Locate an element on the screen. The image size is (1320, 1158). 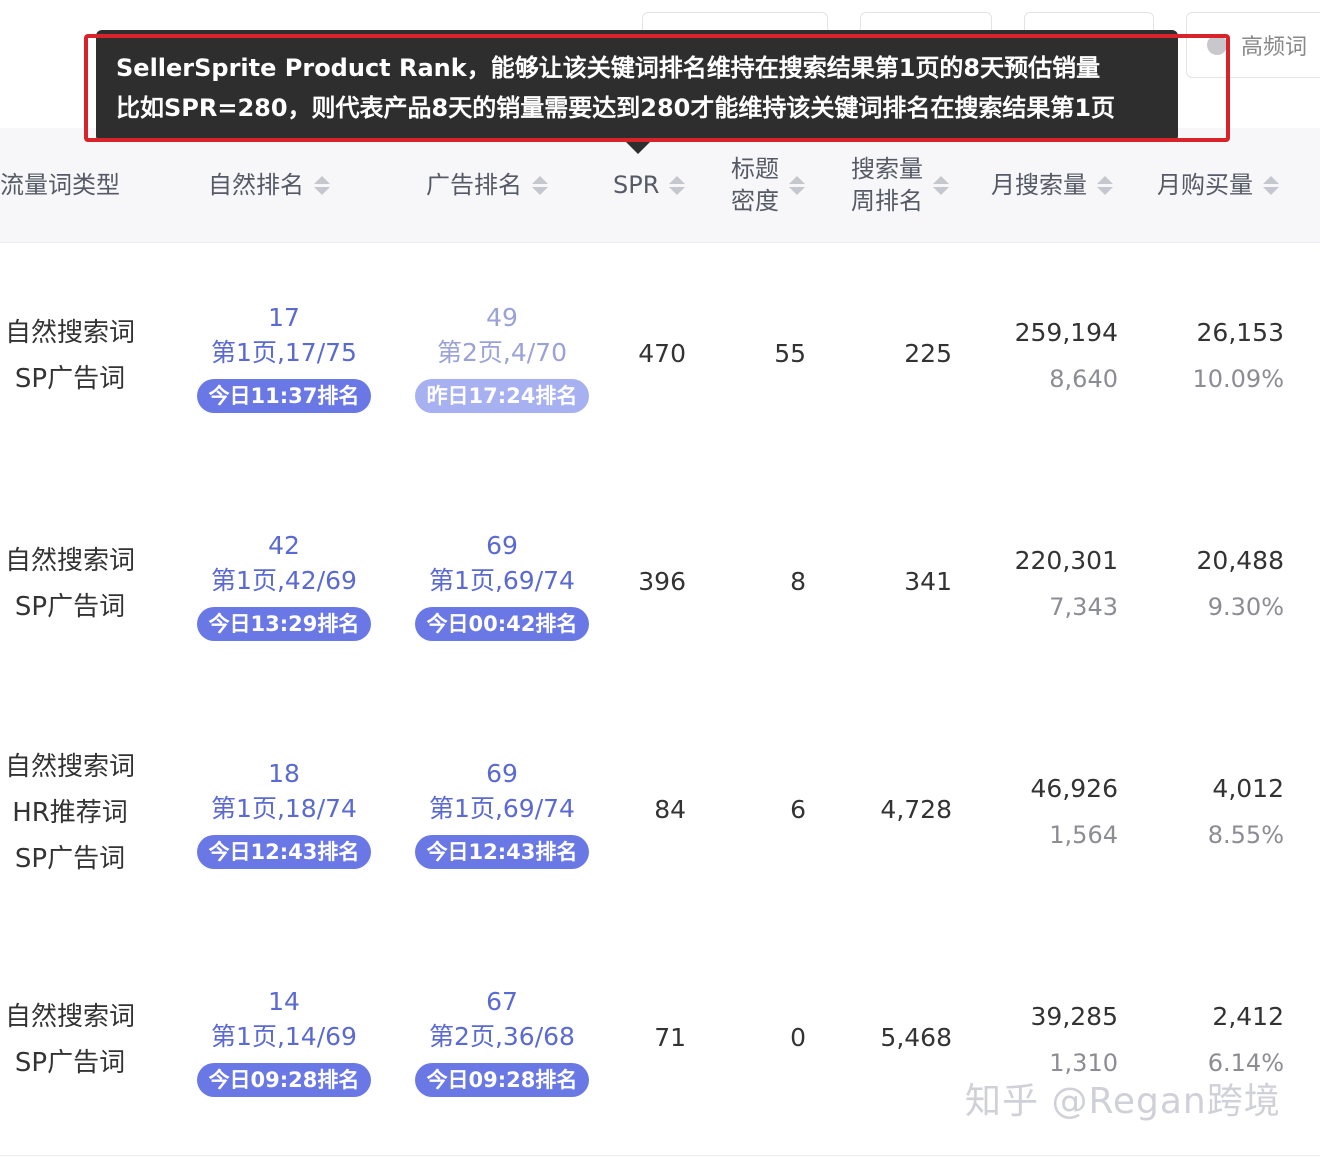
rank-time-badge: 今日11:37排名 is located at coordinates (284, 396).